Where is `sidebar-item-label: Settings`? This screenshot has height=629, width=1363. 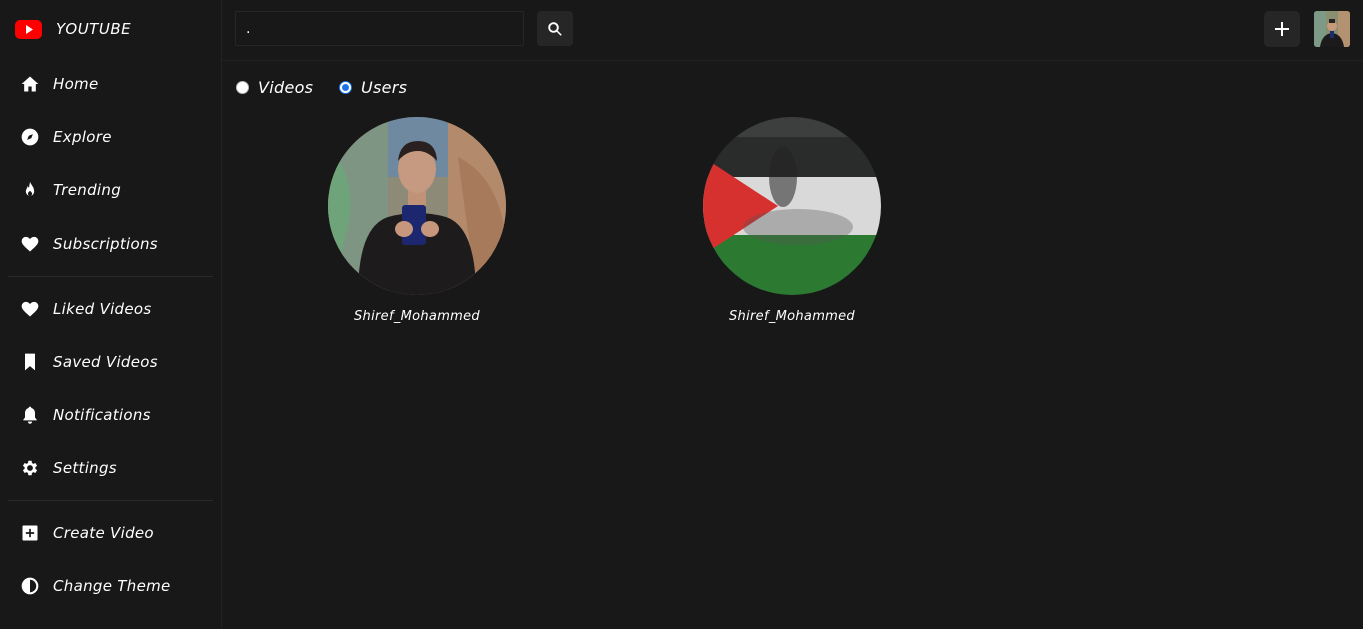
sidebar-item-label: Settings is located at coordinates (85, 468).